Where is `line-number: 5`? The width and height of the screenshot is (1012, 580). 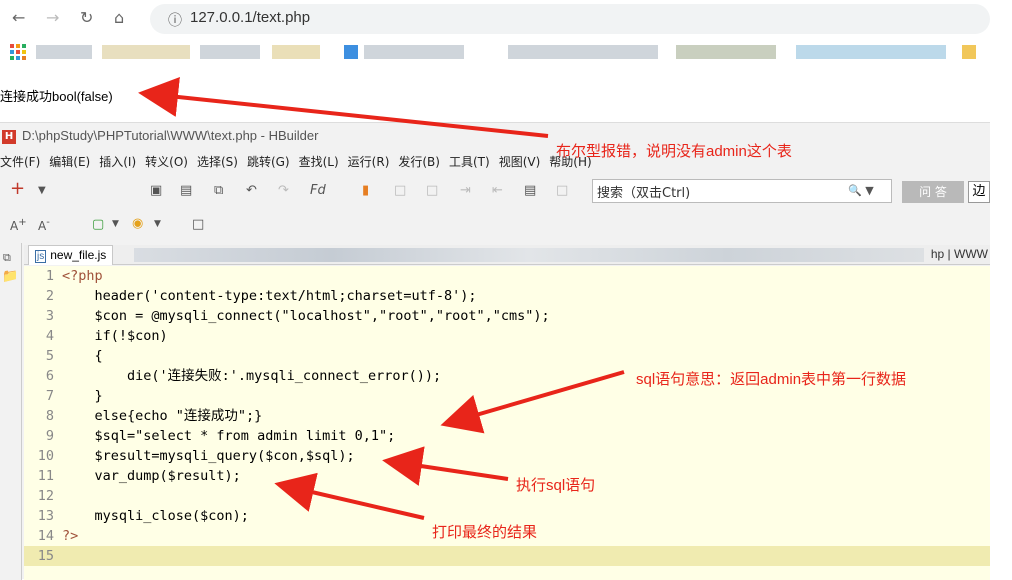
line-number: 5 is located at coordinates (49, 356).